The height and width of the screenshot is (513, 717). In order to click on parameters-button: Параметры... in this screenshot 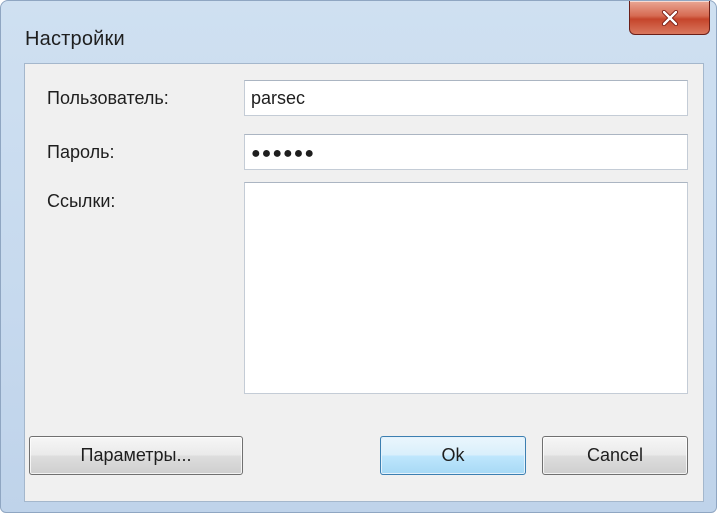, I will do `click(136, 455)`.